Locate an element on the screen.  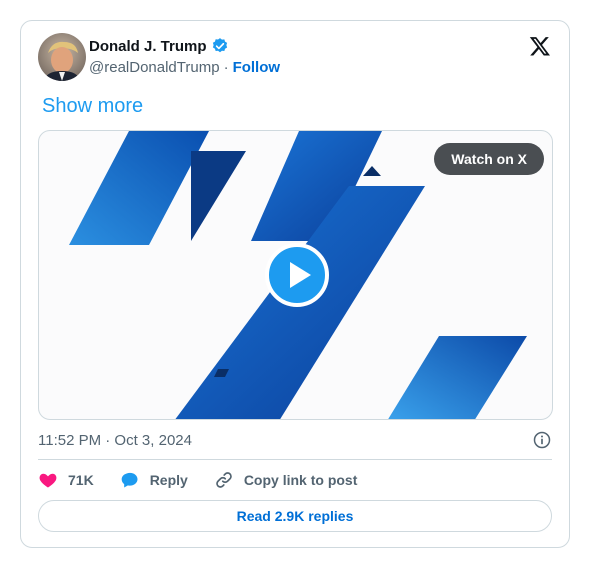
play-icon is located at coordinates (297, 275).